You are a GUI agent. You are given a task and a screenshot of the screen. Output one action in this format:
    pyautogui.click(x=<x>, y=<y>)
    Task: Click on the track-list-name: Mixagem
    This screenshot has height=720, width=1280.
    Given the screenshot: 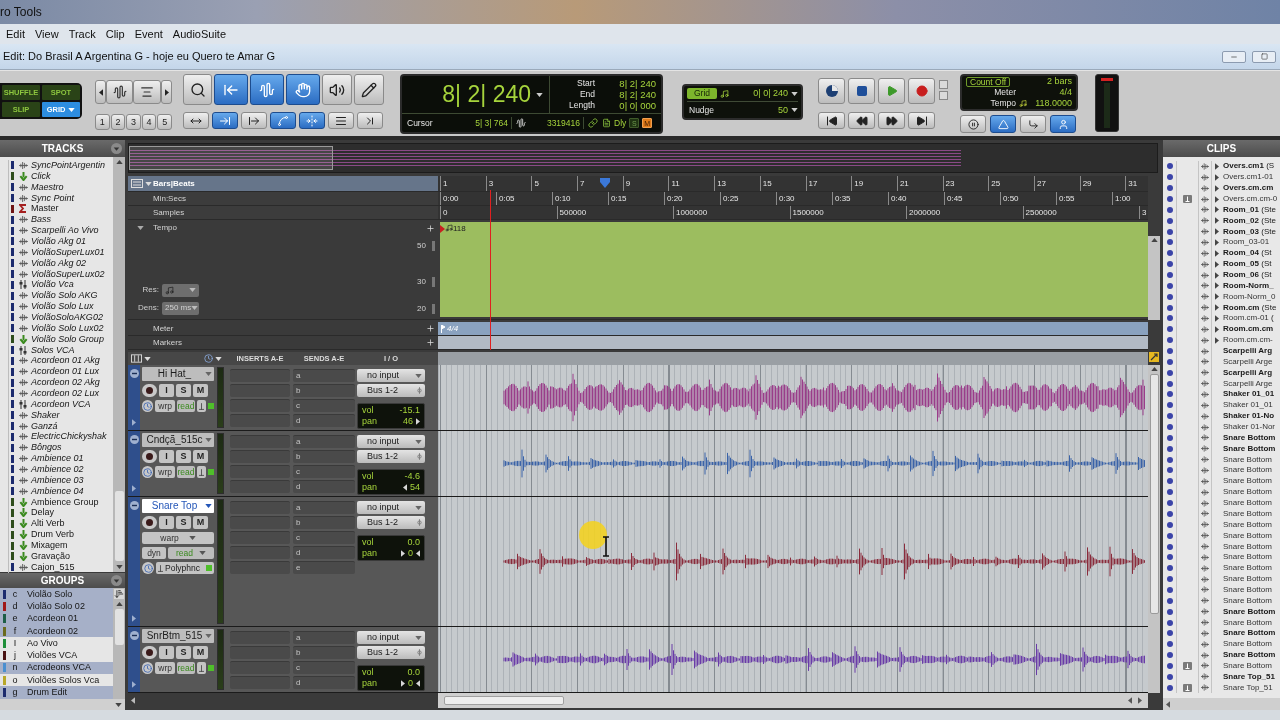 What is the action you would take?
    pyautogui.click(x=49, y=545)
    